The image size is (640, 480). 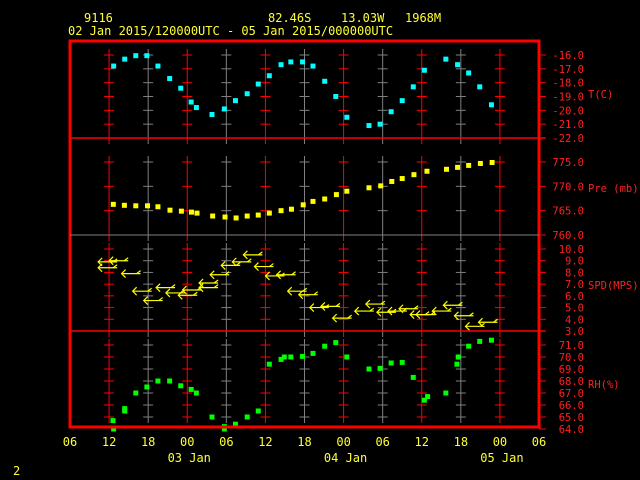 What do you see at coordinates (568, 111) in the screenshot?
I see `y-tick-label: -20.0` at bounding box center [568, 111].